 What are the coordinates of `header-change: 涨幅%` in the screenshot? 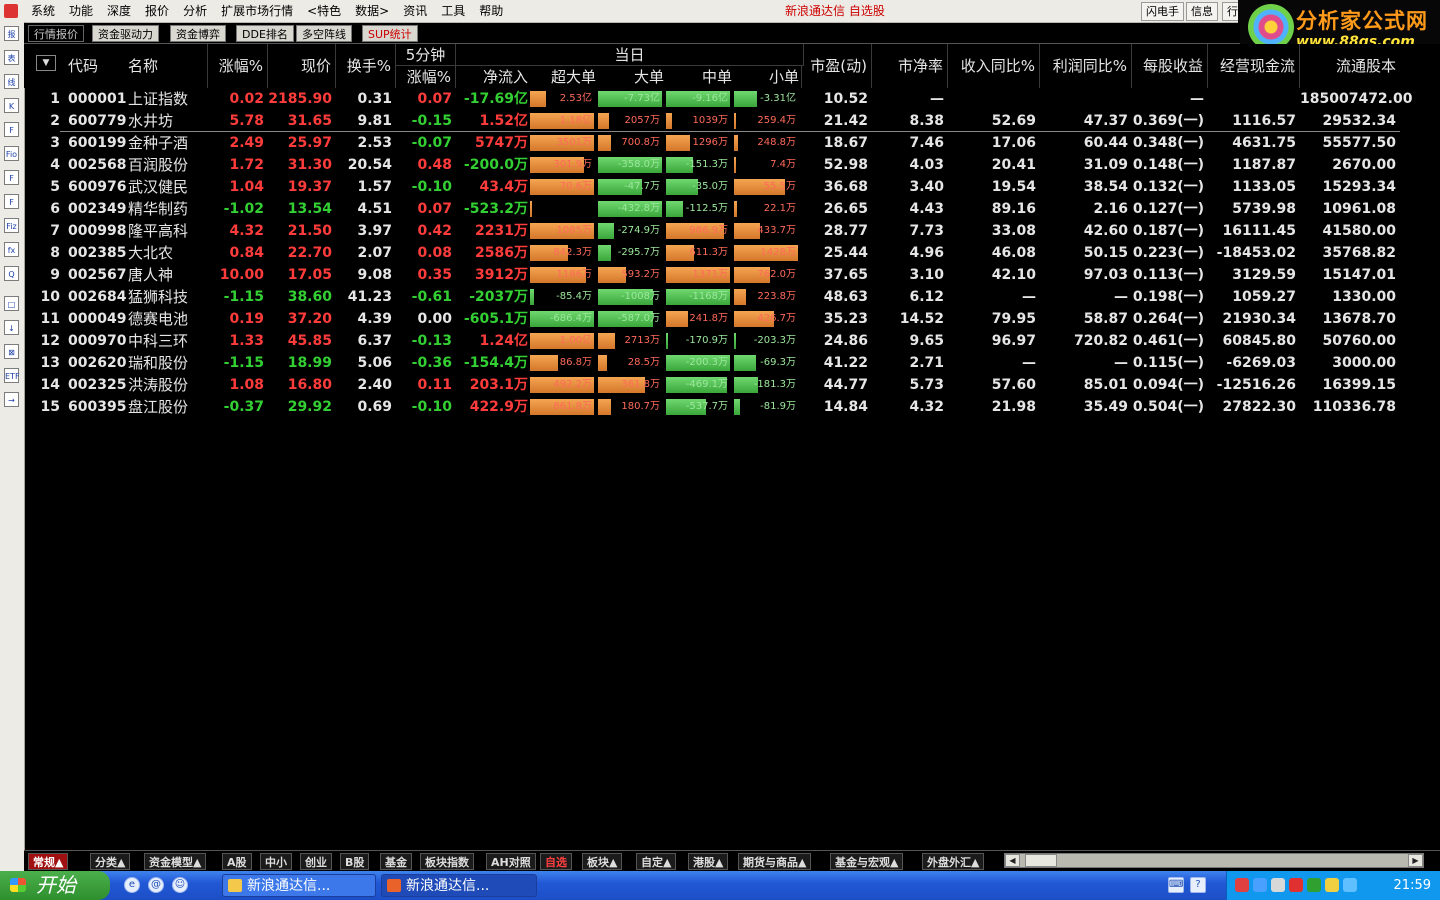 It's located at (238, 66).